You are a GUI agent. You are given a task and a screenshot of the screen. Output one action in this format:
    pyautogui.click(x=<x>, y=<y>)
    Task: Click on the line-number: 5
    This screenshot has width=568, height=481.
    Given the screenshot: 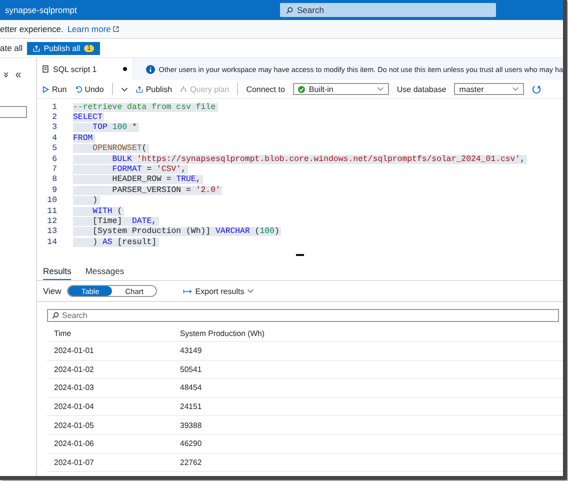 What is the action you would take?
    pyautogui.click(x=54, y=149)
    